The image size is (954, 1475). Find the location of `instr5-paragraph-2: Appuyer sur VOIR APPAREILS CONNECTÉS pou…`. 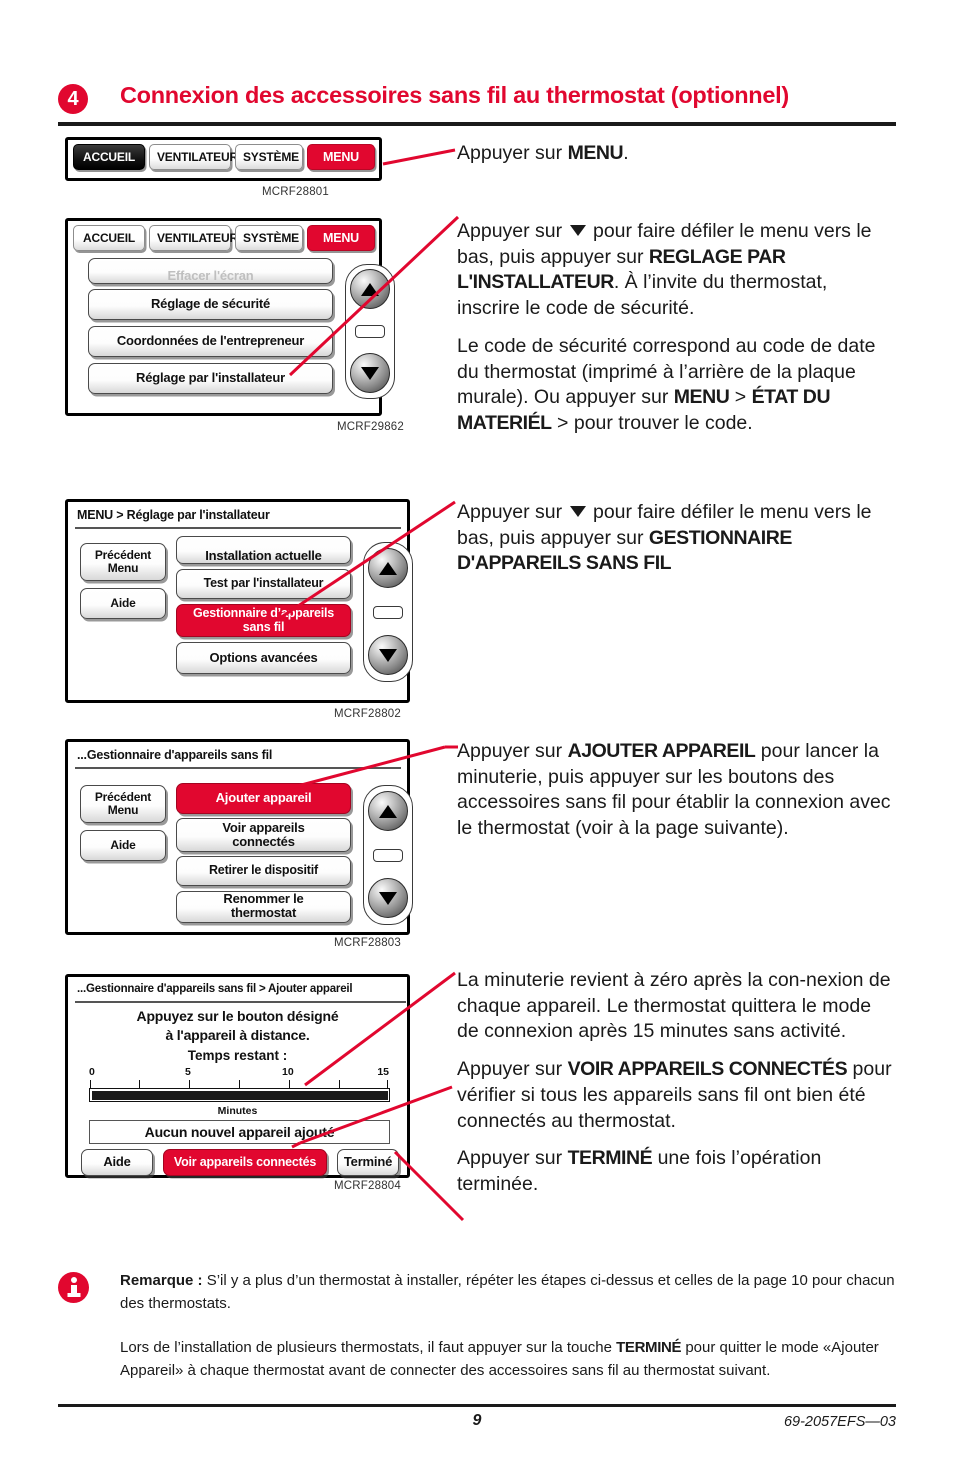

instr5-paragraph-2: Appuyer sur VOIR APPAREILS CONNECTÉS pou… is located at coordinates (677, 1095).